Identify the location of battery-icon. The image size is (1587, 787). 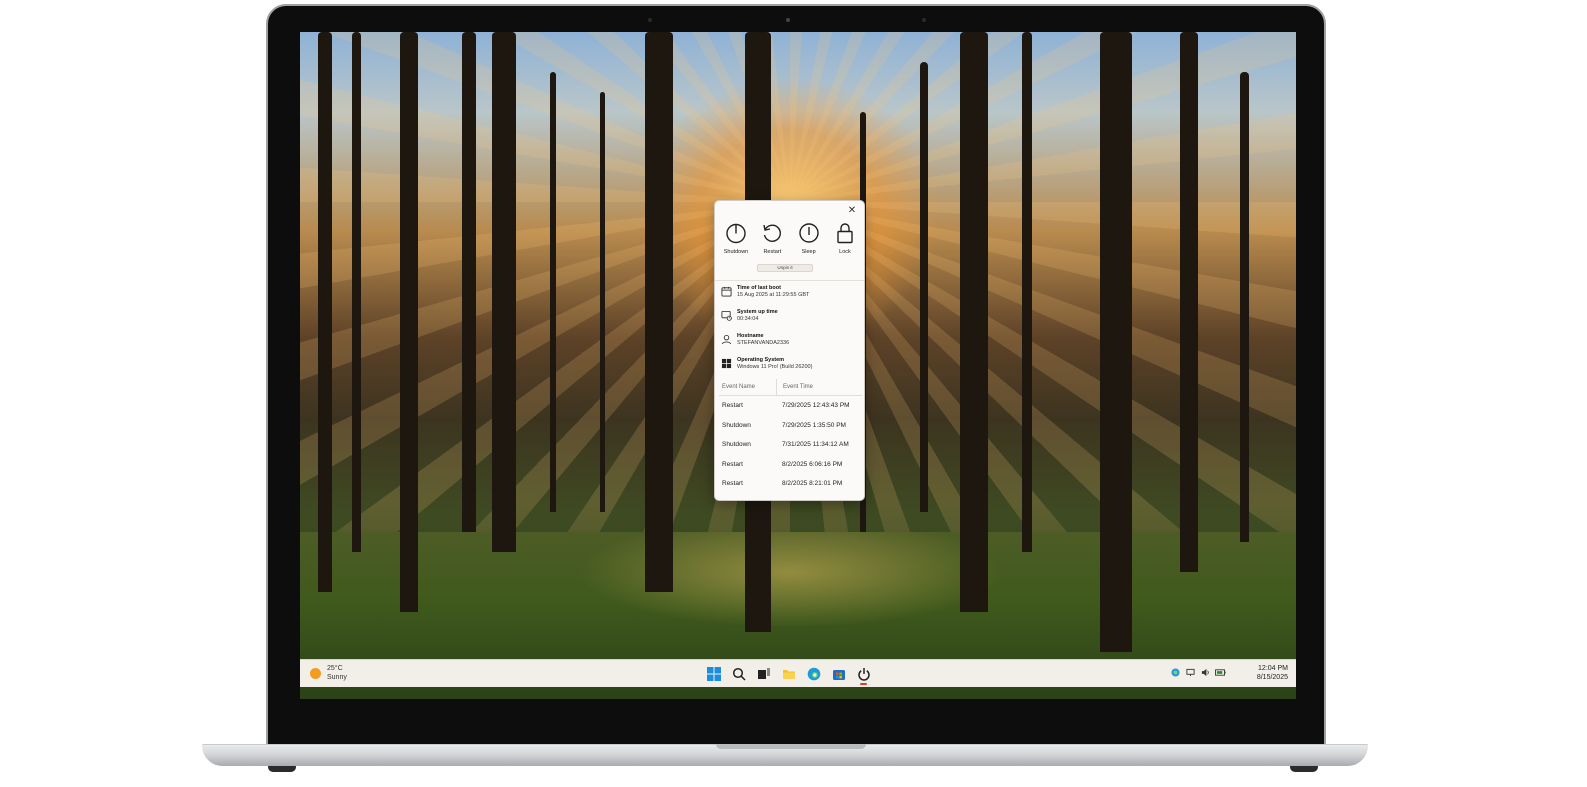
(1220, 672).